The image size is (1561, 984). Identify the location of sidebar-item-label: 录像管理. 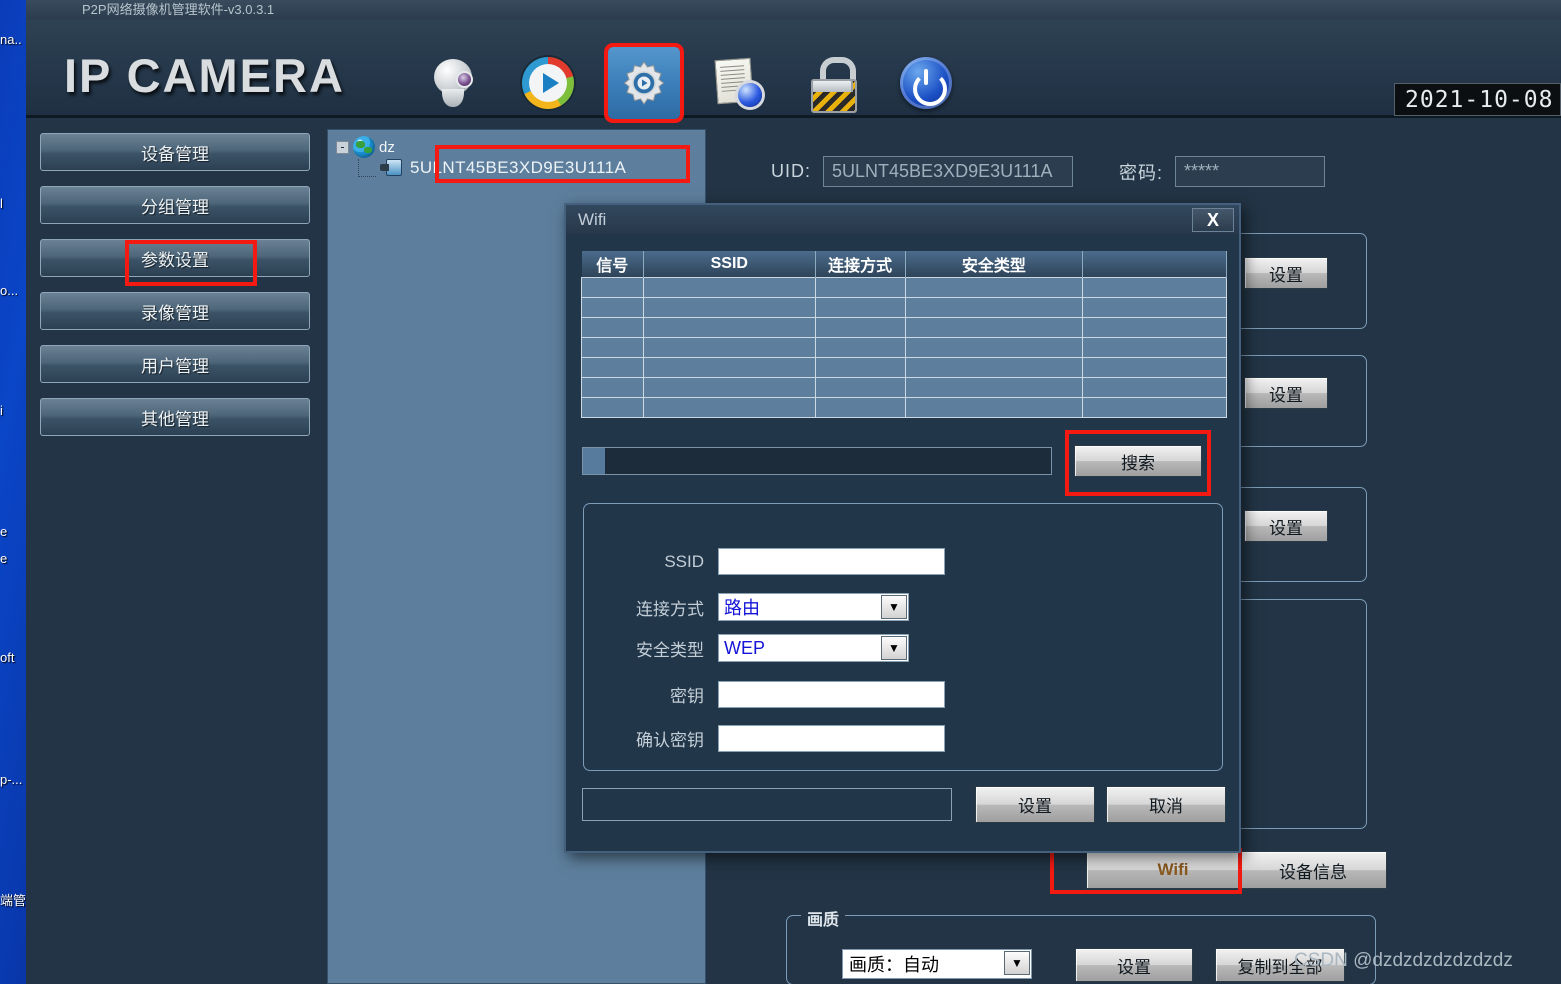
(175, 313).